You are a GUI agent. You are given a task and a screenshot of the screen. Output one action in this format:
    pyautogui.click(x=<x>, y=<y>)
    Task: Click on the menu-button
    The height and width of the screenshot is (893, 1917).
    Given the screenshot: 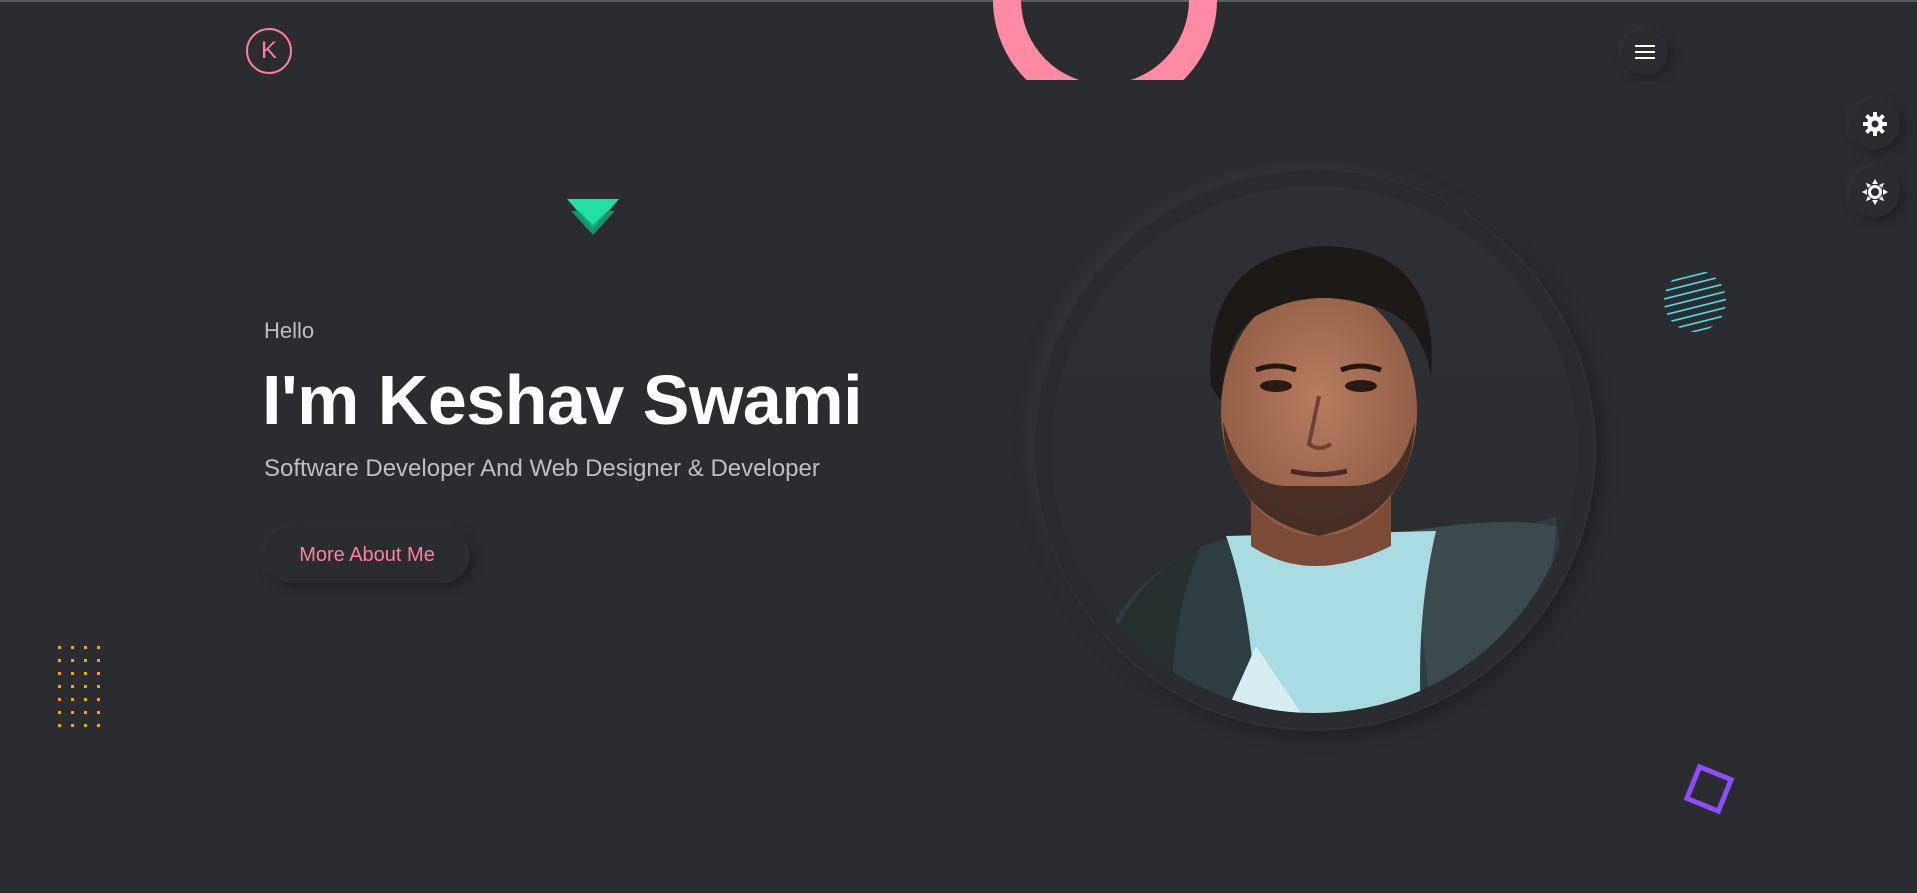 What is the action you would take?
    pyautogui.click(x=1645, y=52)
    